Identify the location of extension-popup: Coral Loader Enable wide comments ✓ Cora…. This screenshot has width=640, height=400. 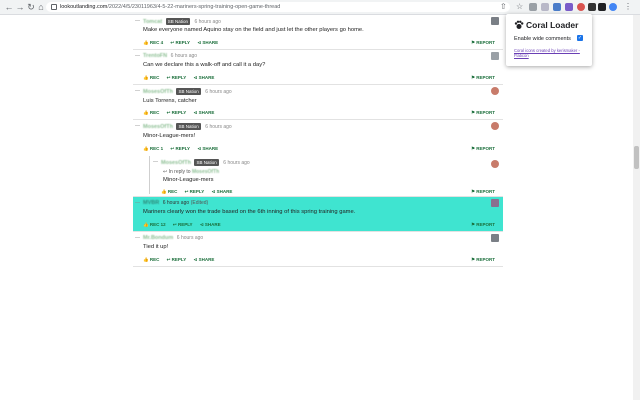
(549, 40).